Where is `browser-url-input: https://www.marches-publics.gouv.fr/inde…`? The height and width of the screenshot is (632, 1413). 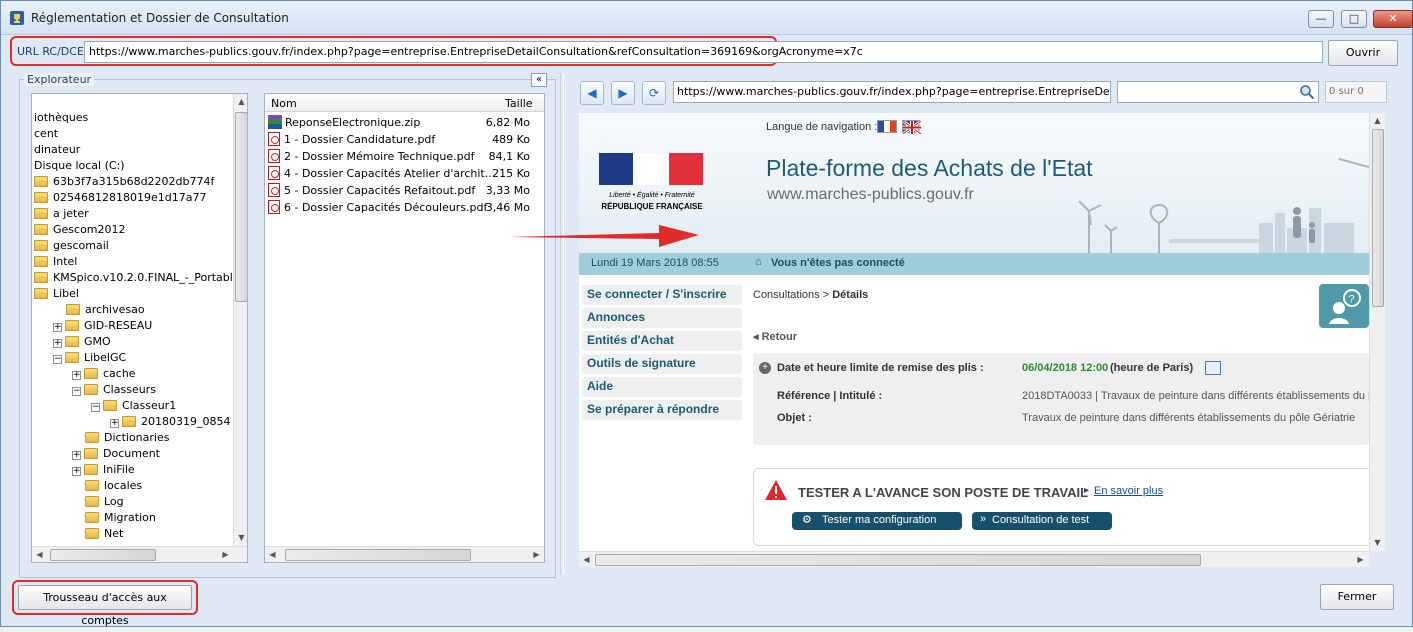 browser-url-input: https://www.marches-publics.gouv.fr/inde… is located at coordinates (892, 92).